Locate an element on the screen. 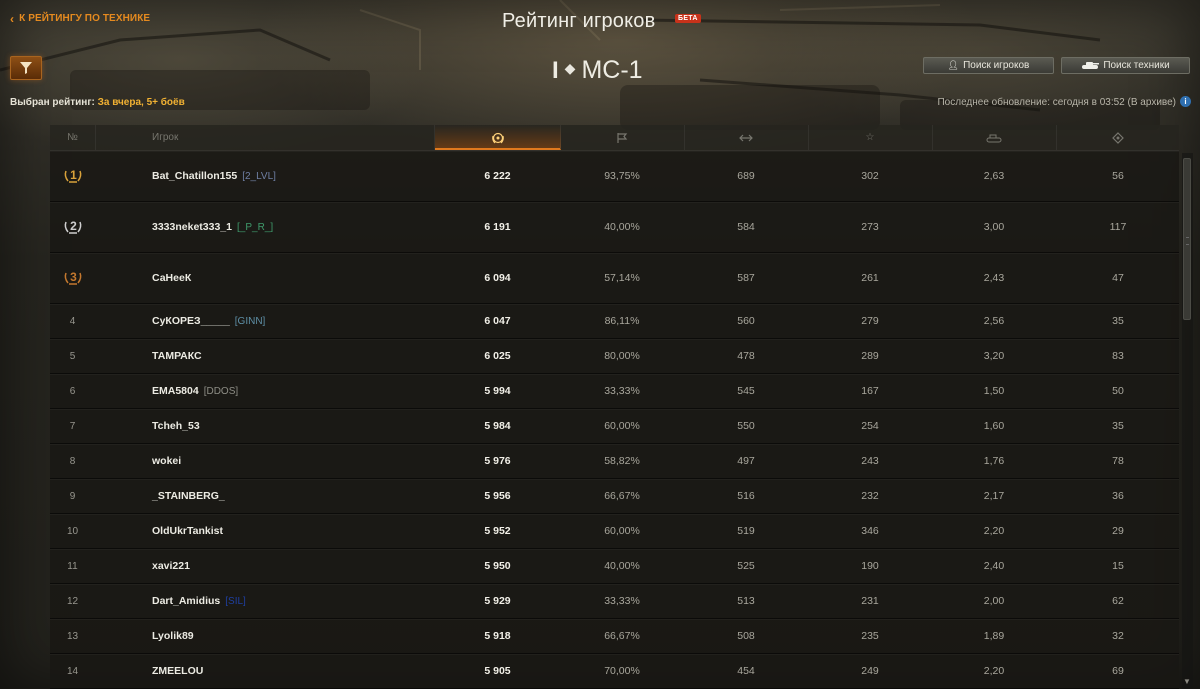 This screenshot has width=1200, height=689. header-kills is located at coordinates (994, 137).